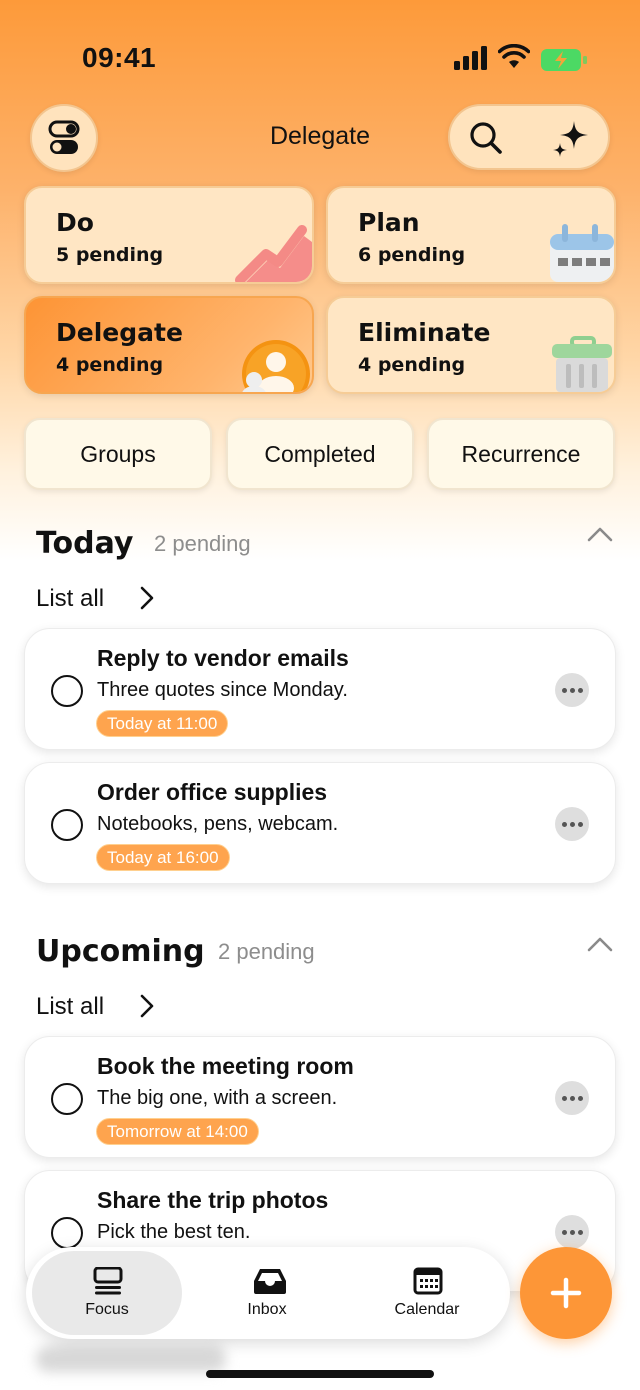 Image resolution: width=640 pixels, height=1390 pixels. I want to click on focus-list-icon, so click(108, 1281).